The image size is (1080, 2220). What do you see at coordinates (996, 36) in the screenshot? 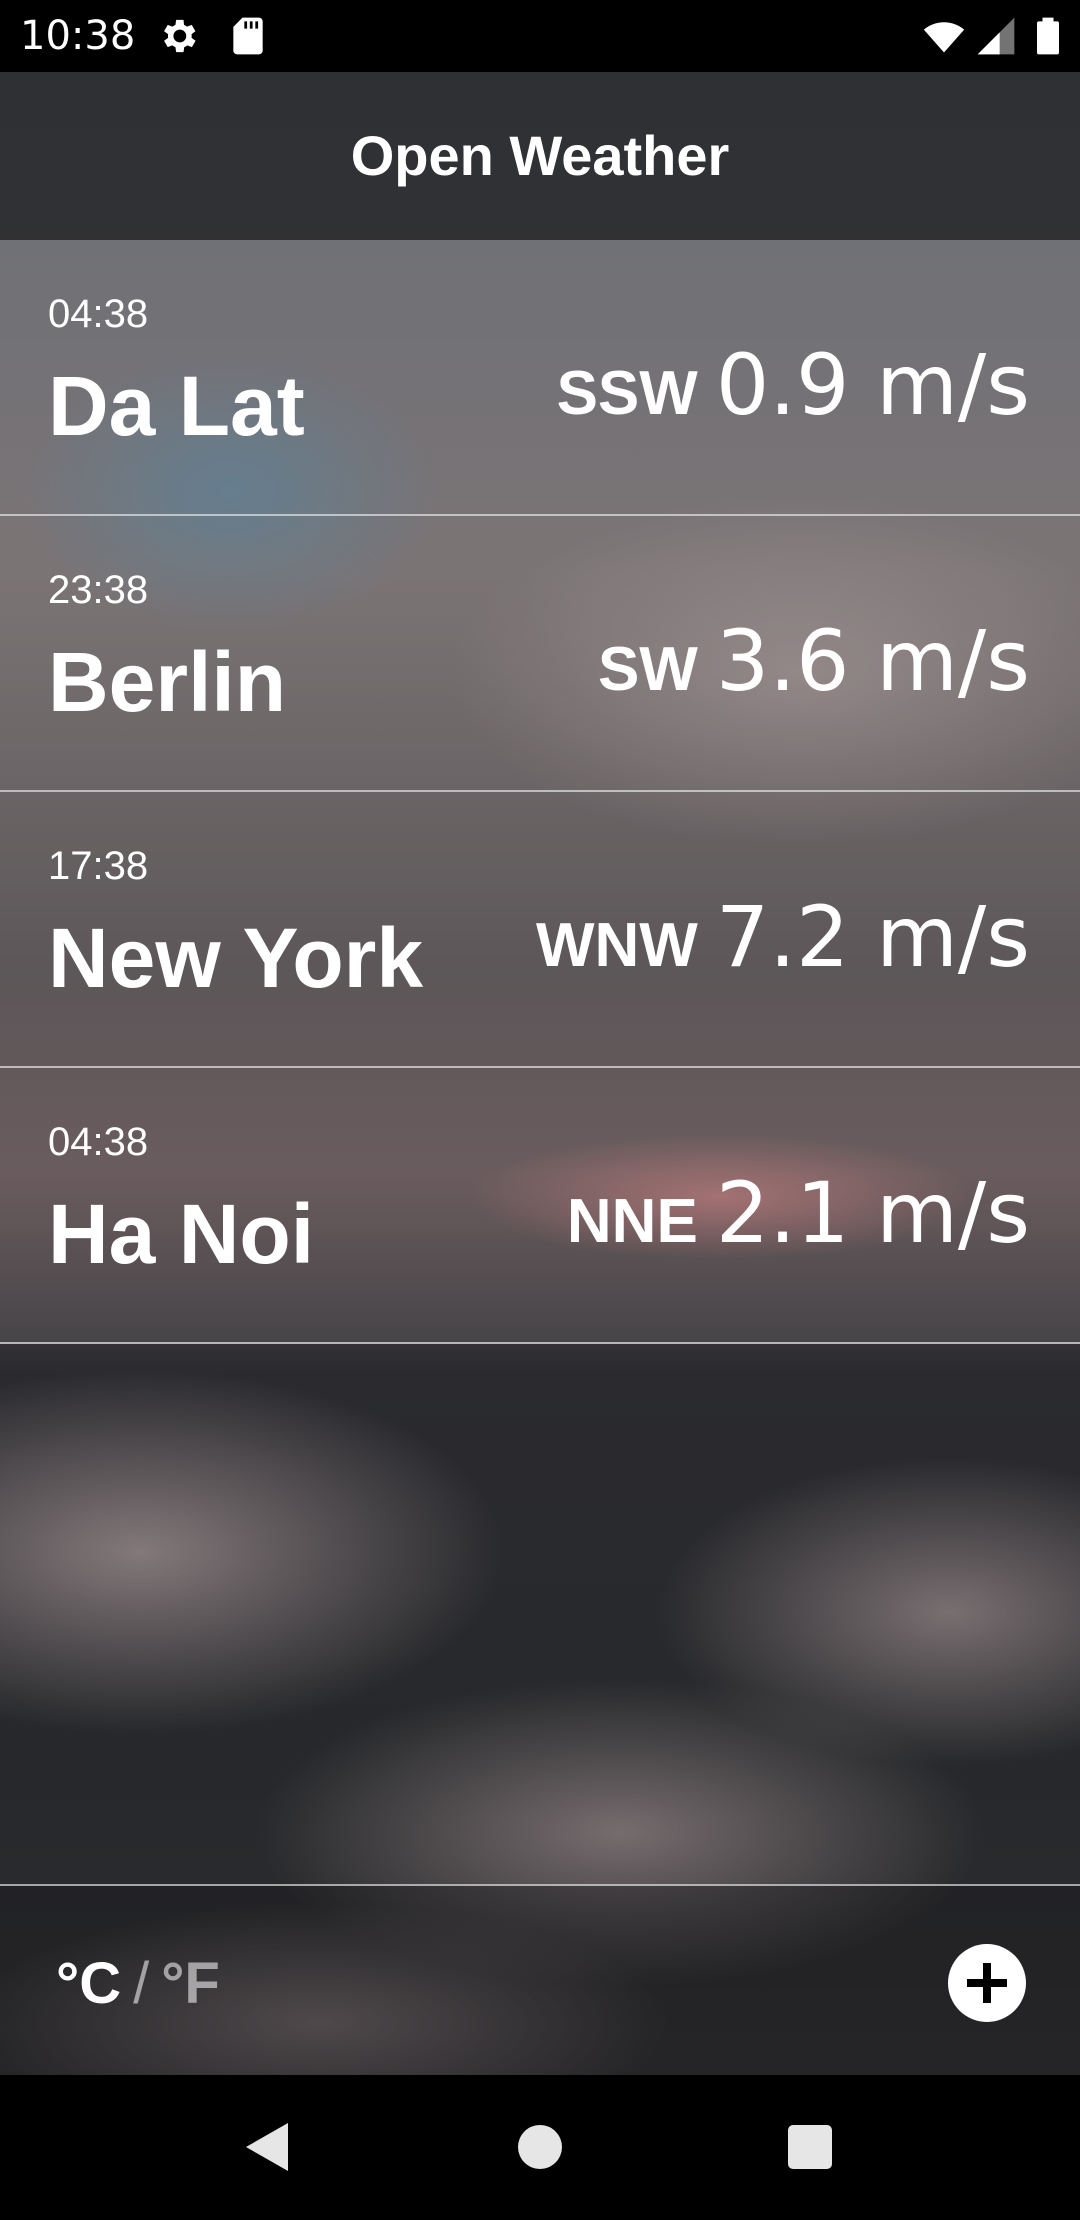
I see `signal-icon` at bounding box center [996, 36].